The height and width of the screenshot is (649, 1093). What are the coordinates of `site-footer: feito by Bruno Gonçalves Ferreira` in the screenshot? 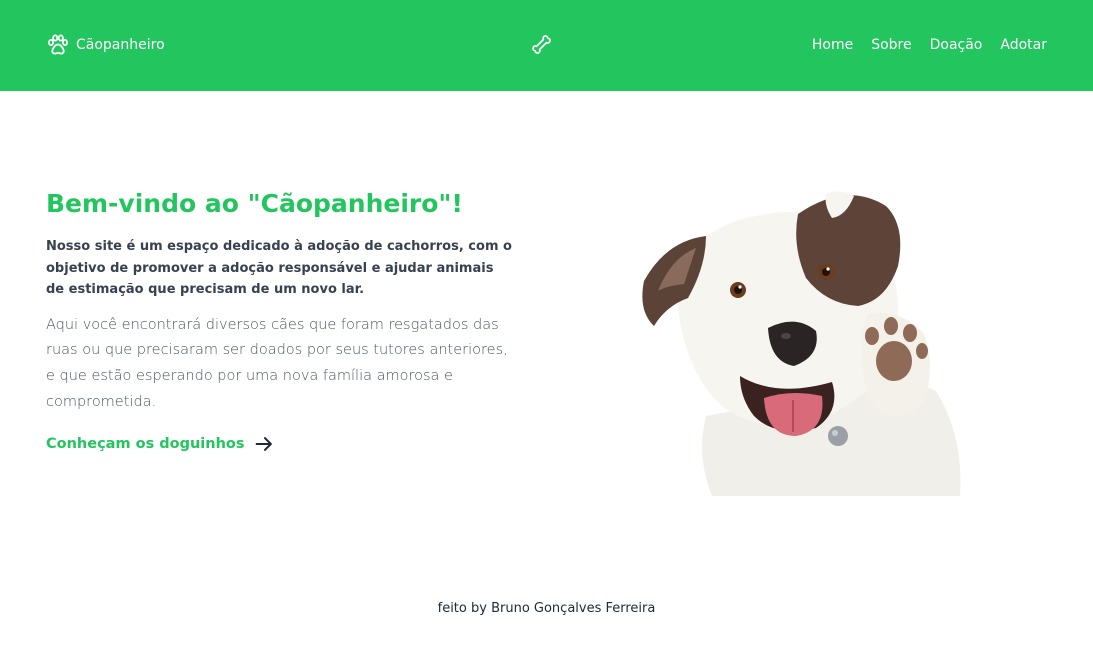 It's located at (546, 609).